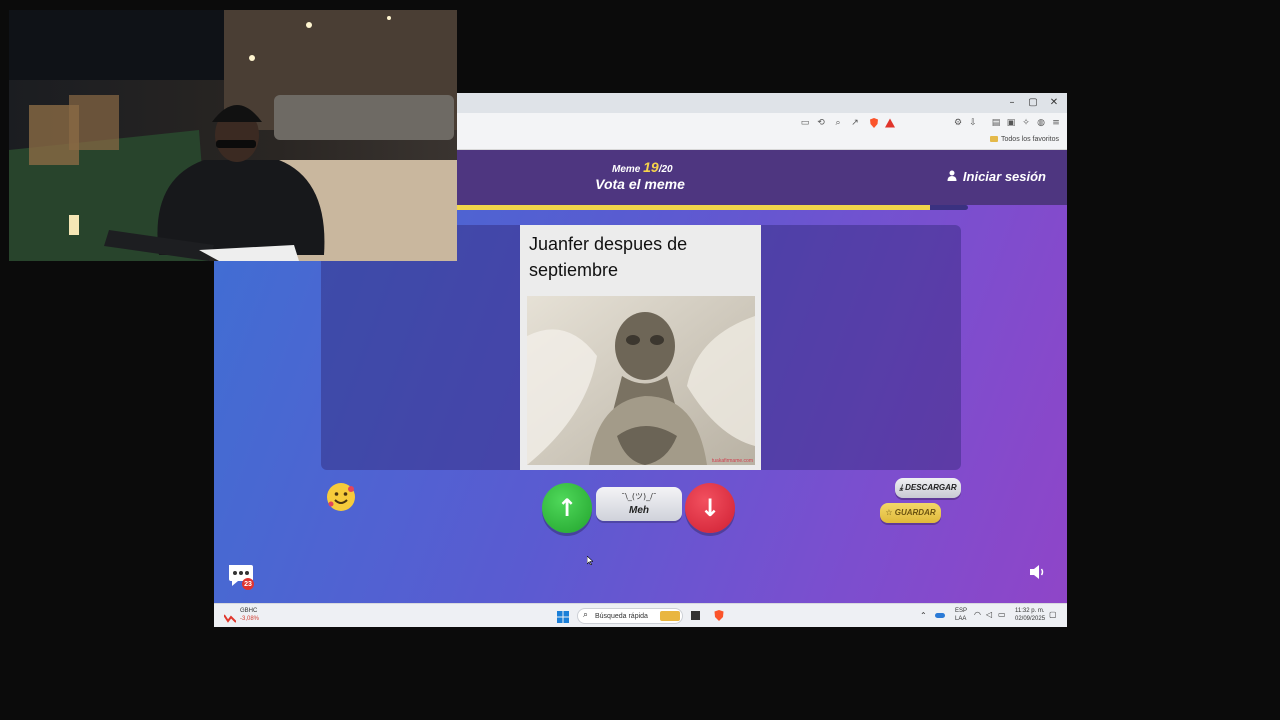  What do you see at coordinates (1004, 176) in the screenshot?
I see `login-label: Iniciar sesión` at bounding box center [1004, 176].